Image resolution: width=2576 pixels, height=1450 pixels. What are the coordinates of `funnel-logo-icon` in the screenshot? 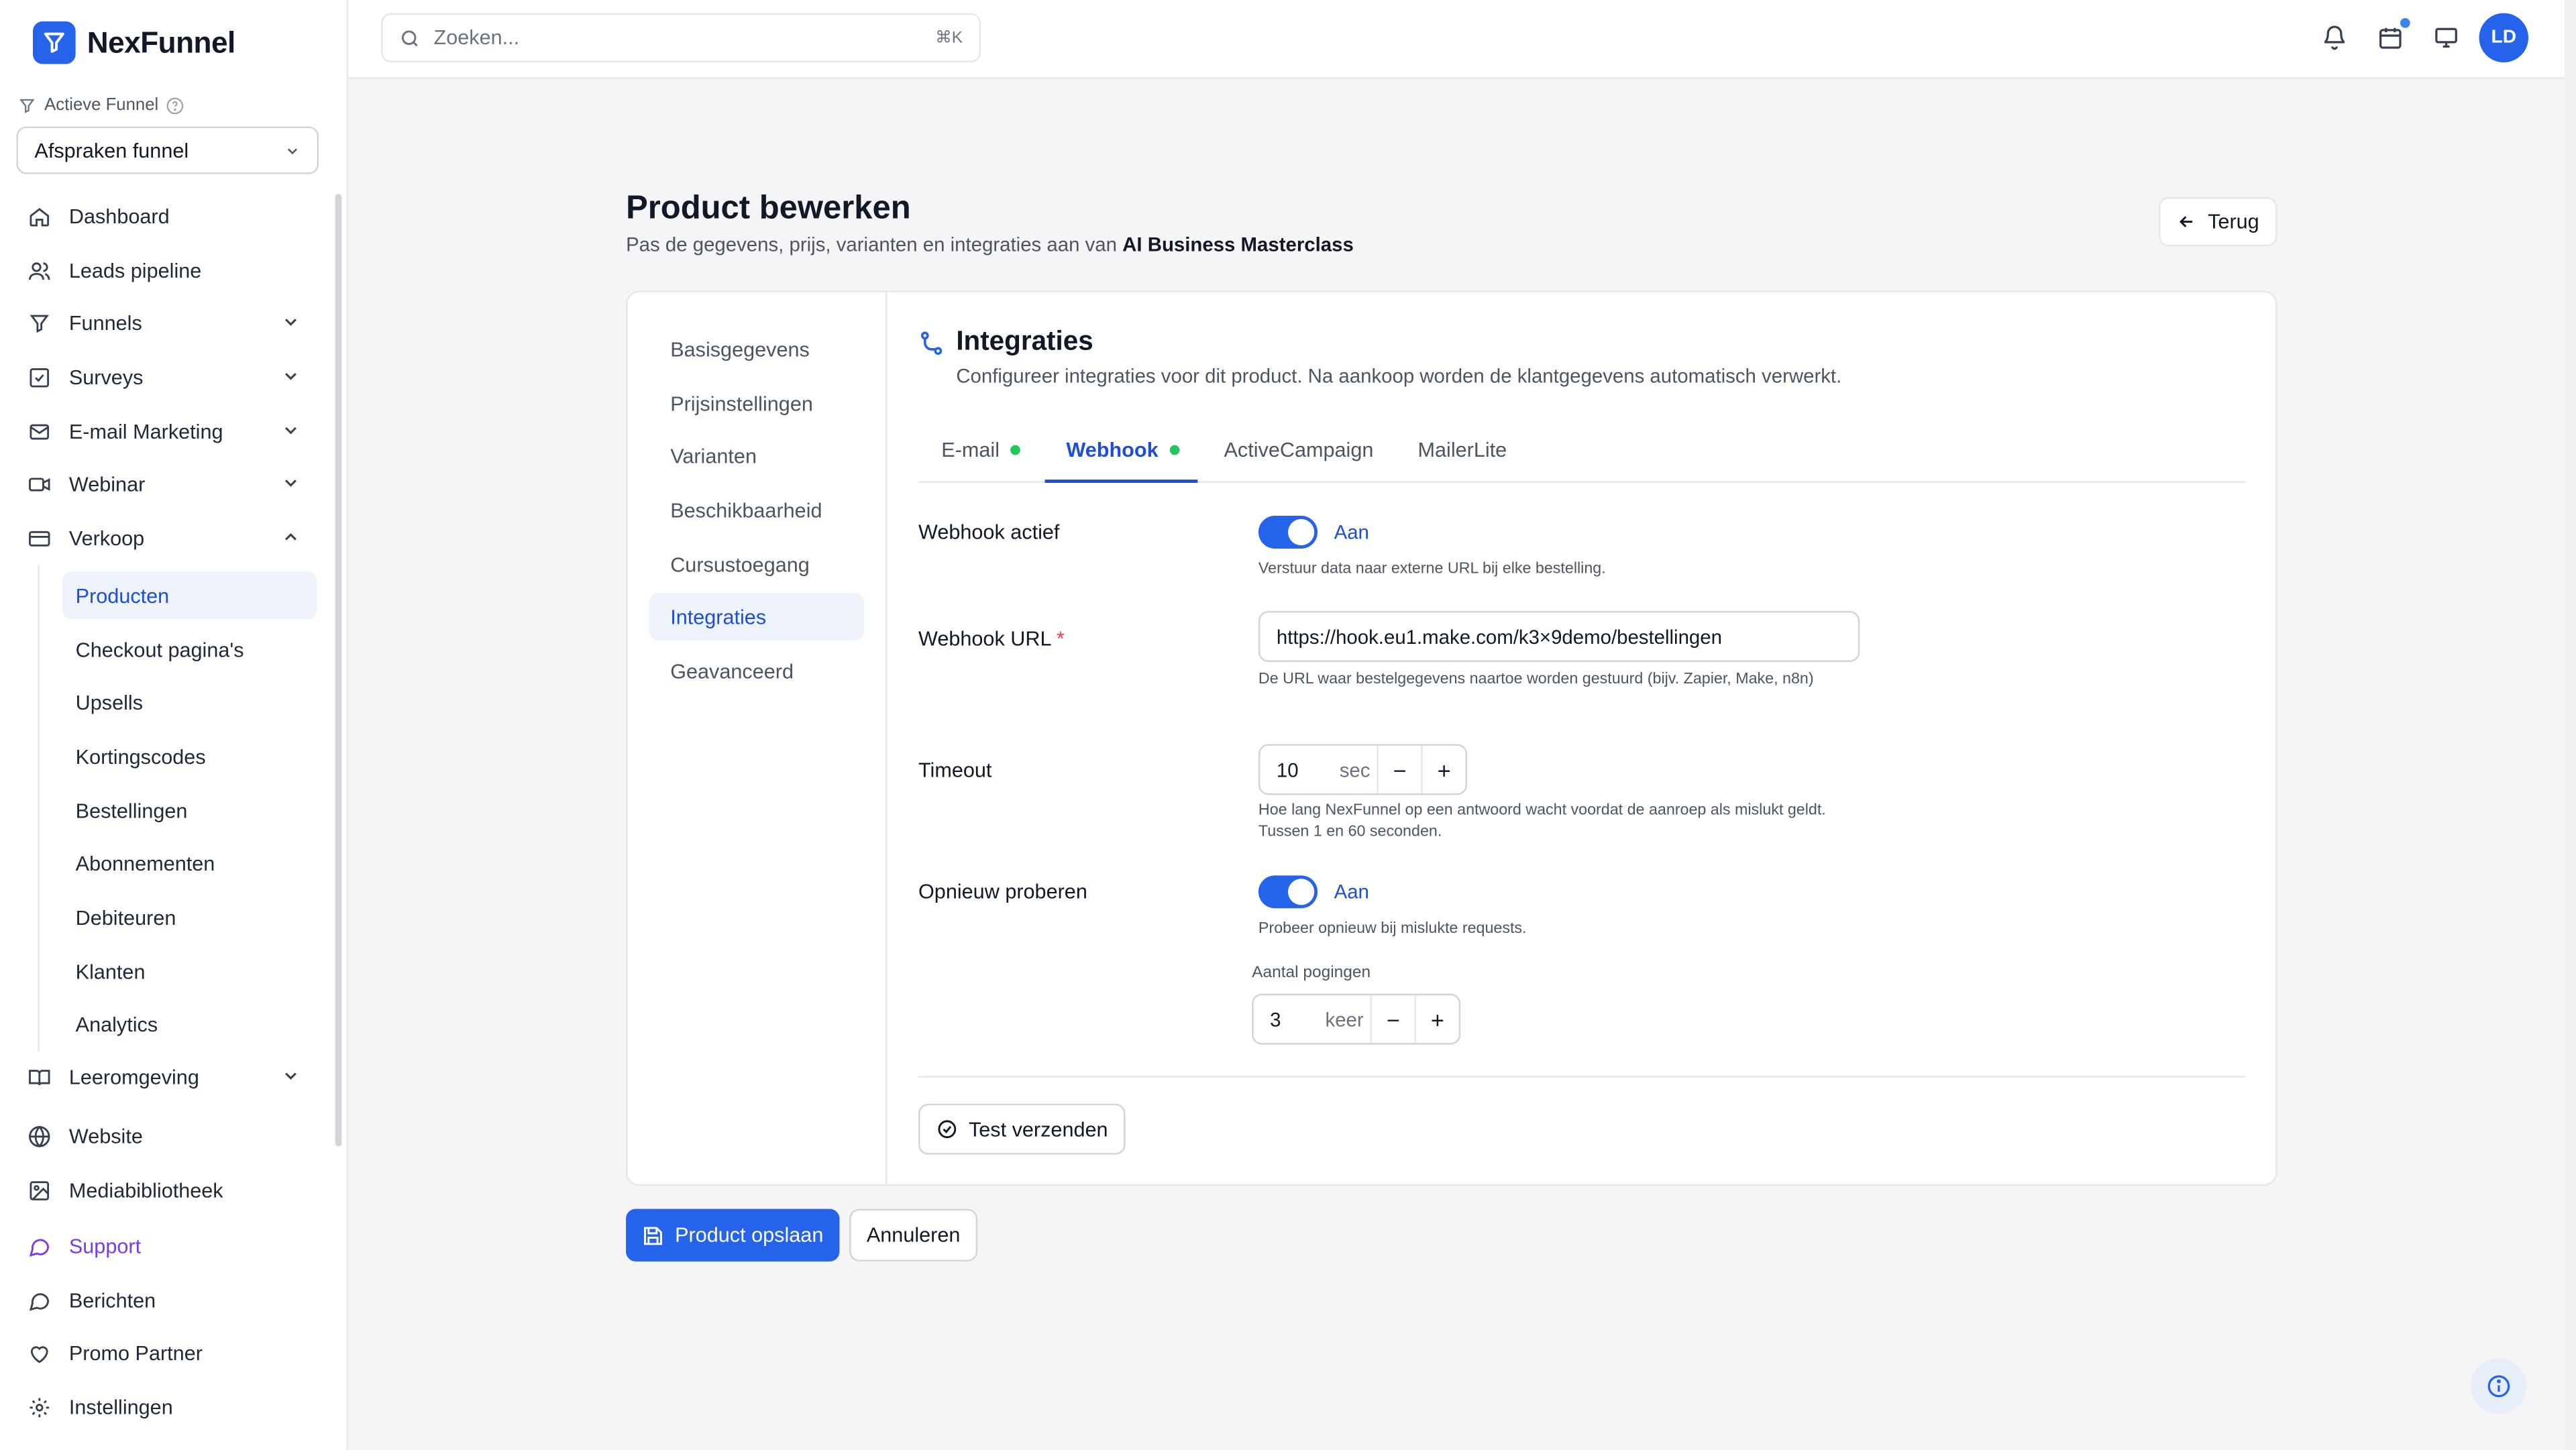 It's located at (54, 42).